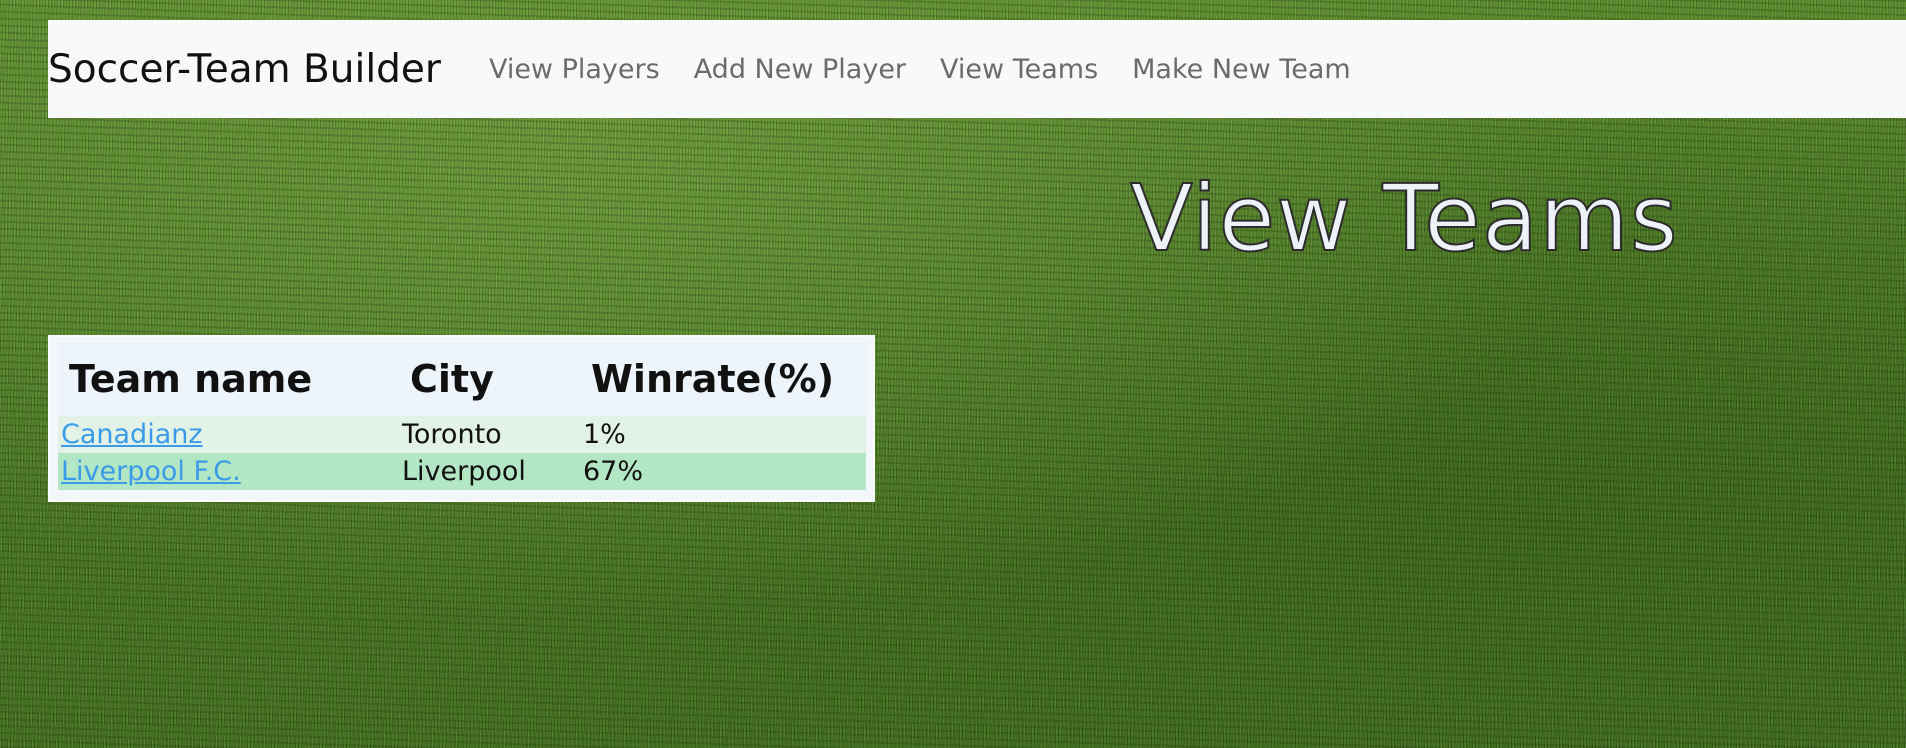 The width and height of the screenshot is (1906, 748). What do you see at coordinates (489, 434) in the screenshot?
I see `city-cell: Toronto` at bounding box center [489, 434].